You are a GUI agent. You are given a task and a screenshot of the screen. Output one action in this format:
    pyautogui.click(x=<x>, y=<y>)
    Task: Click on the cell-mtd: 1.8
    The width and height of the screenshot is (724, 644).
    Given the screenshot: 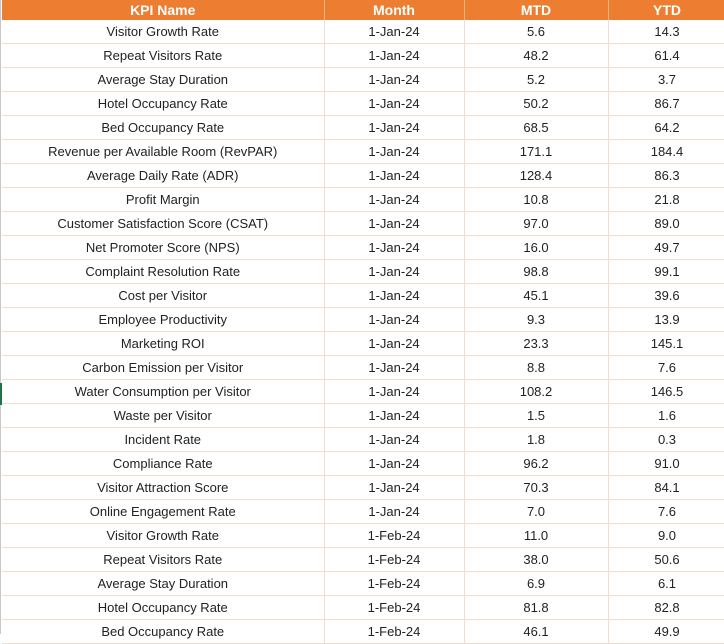 What is the action you would take?
    pyautogui.click(x=536, y=439)
    